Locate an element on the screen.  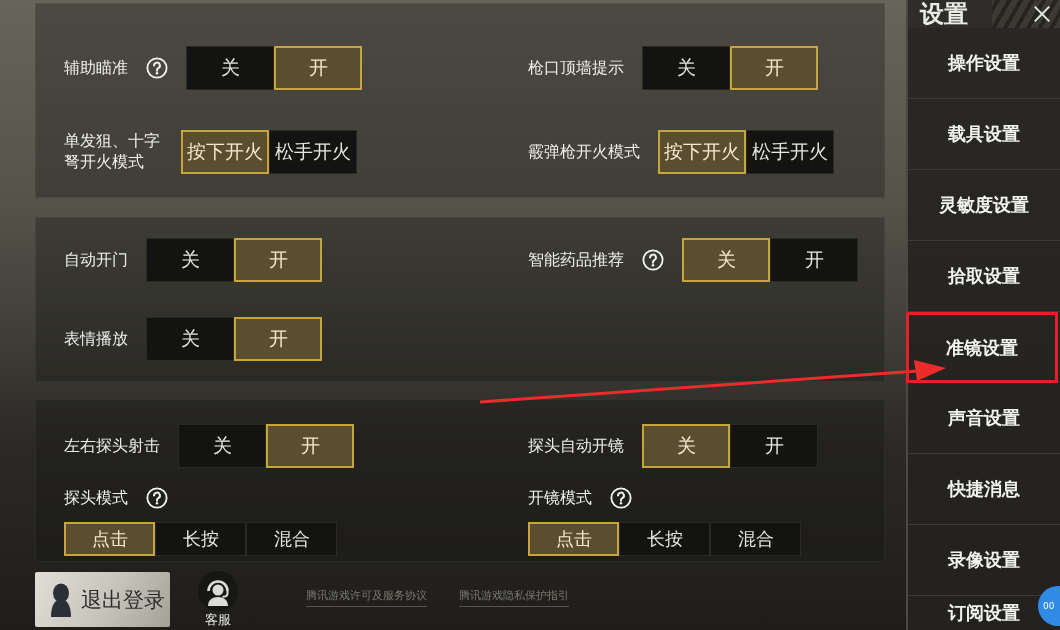
customer-service-button: 客服 is located at coordinates (218, 599).